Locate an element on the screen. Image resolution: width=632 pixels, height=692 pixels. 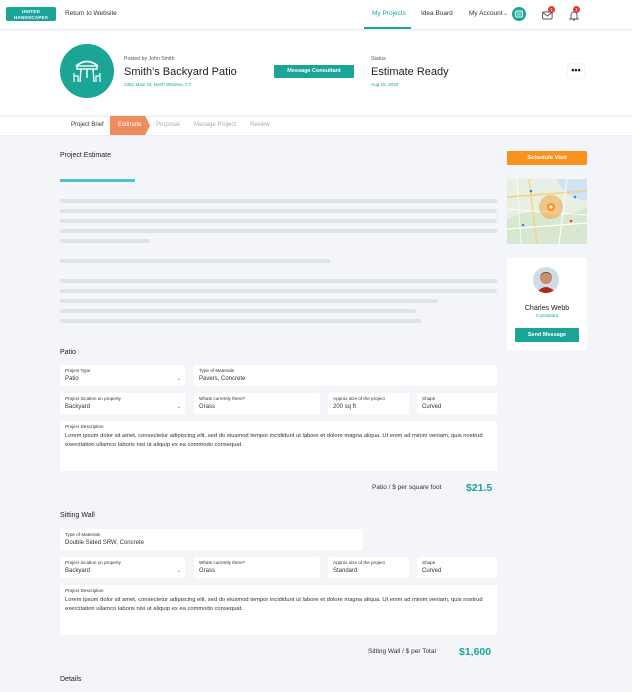
field-value: 200 sq ft is located at coordinates (345, 407).